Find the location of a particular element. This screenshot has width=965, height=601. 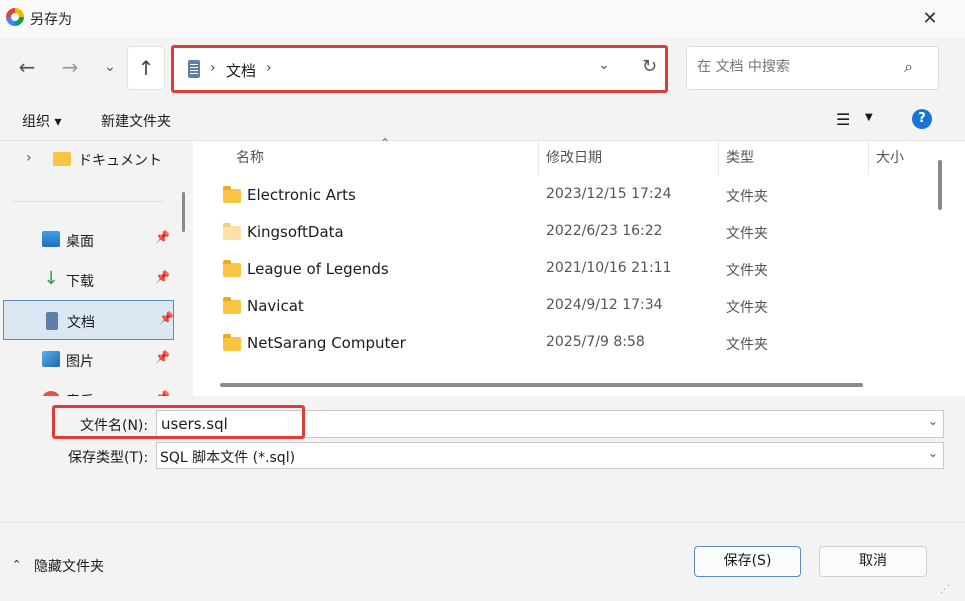

file-date: 2023/12/15 17:24 is located at coordinates (609, 194).